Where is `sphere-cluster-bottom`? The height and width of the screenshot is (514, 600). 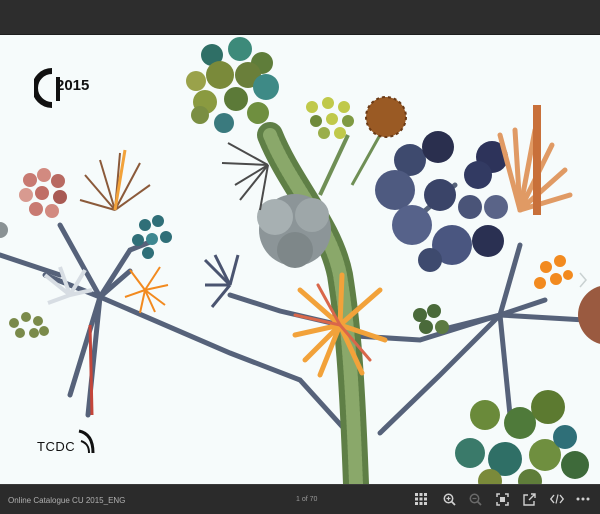
sphere-cluster-bottom is located at coordinates (522, 437).